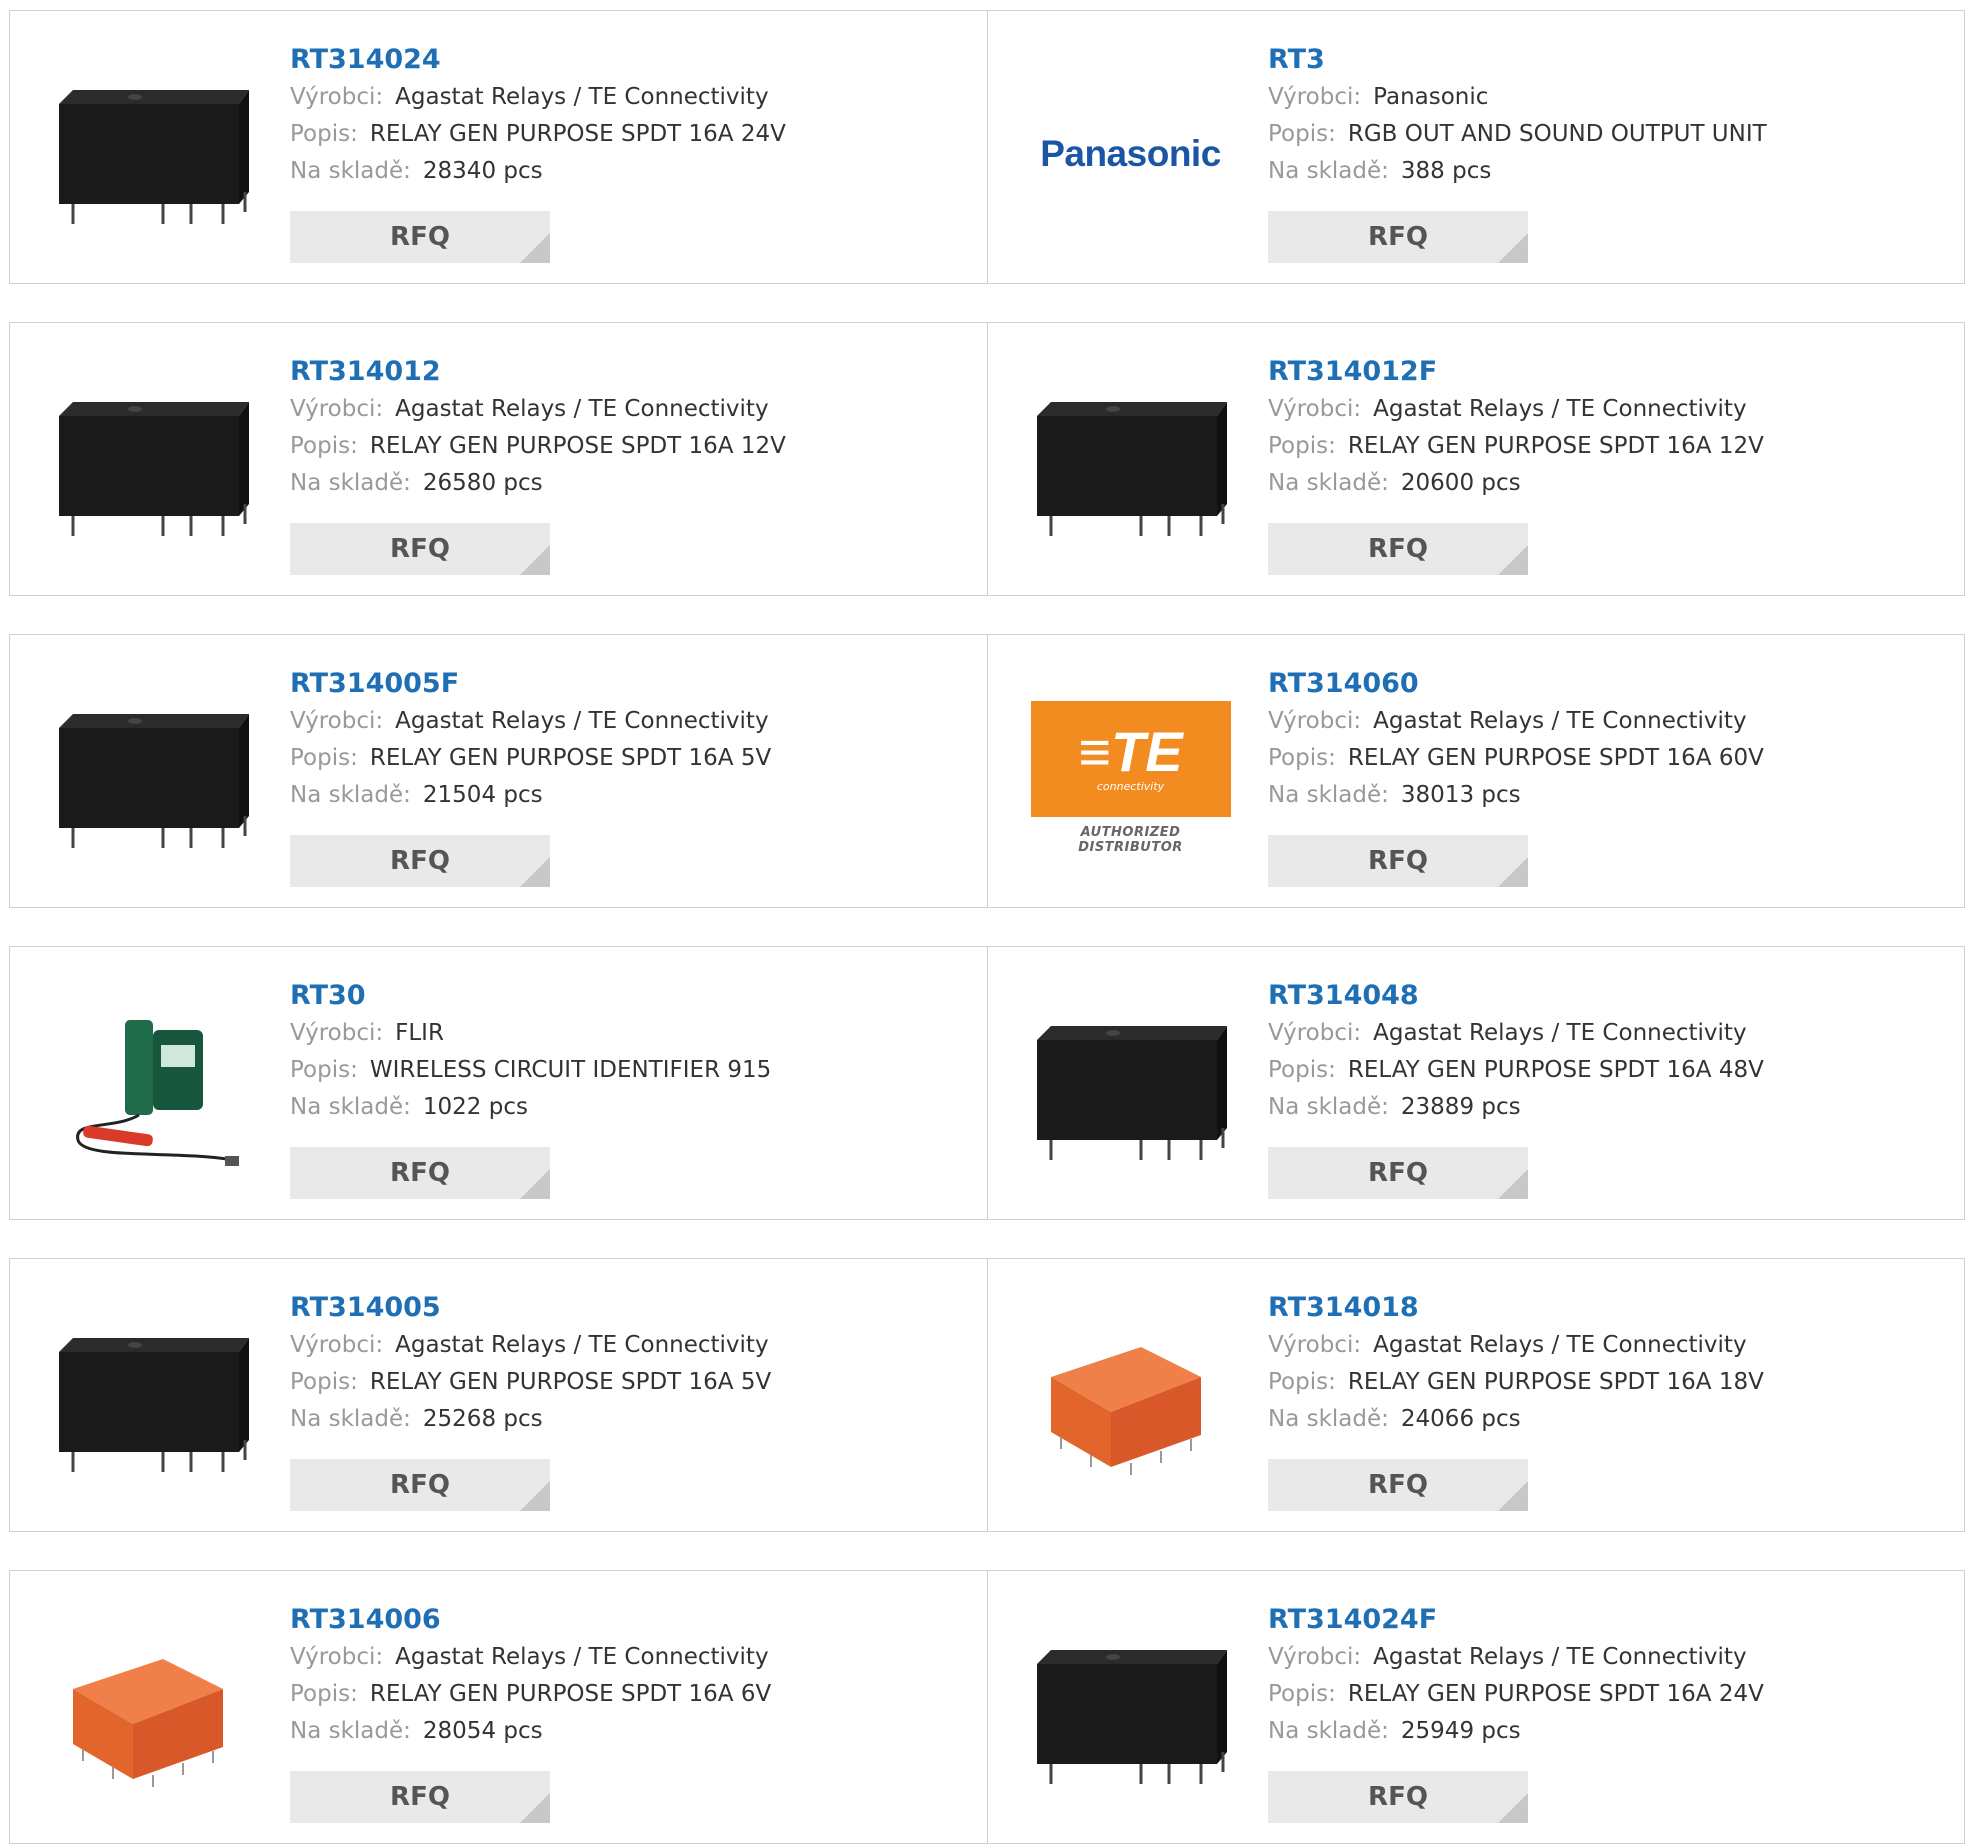  What do you see at coordinates (1606, 1107) in the screenshot?
I see `stock-row: Na skladě: 23889 pcs` at bounding box center [1606, 1107].